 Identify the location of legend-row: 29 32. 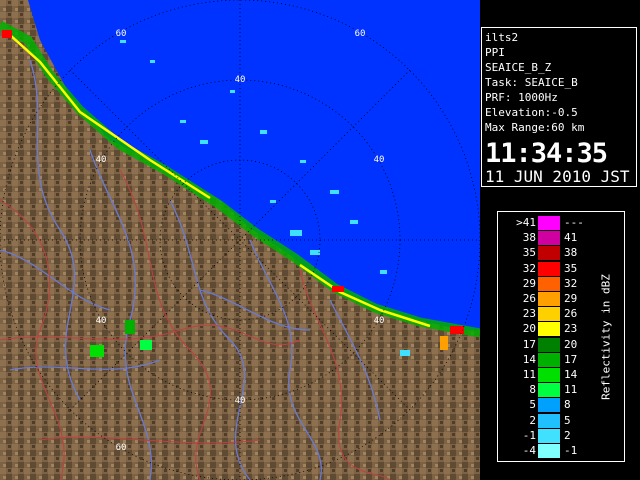
(550, 283).